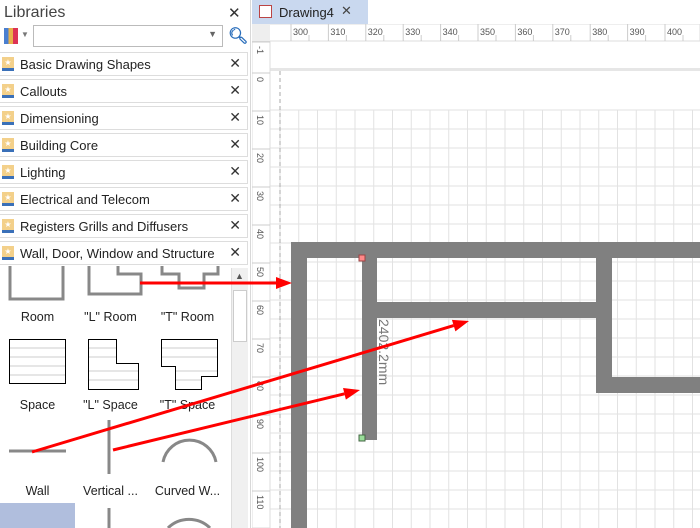 This screenshot has height=528, width=700. Describe the element at coordinates (260, 79) in the screenshot. I see `ruler-label: 0` at that location.